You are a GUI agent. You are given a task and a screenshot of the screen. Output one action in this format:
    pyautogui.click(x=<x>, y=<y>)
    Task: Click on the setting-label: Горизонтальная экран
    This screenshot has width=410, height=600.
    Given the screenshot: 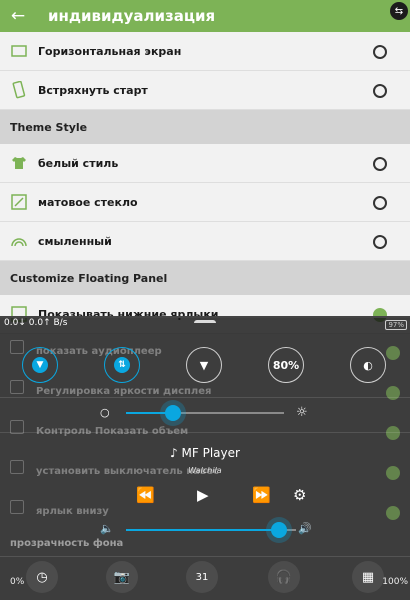 What is the action you would take?
    pyautogui.click(x=110, y=51)
    